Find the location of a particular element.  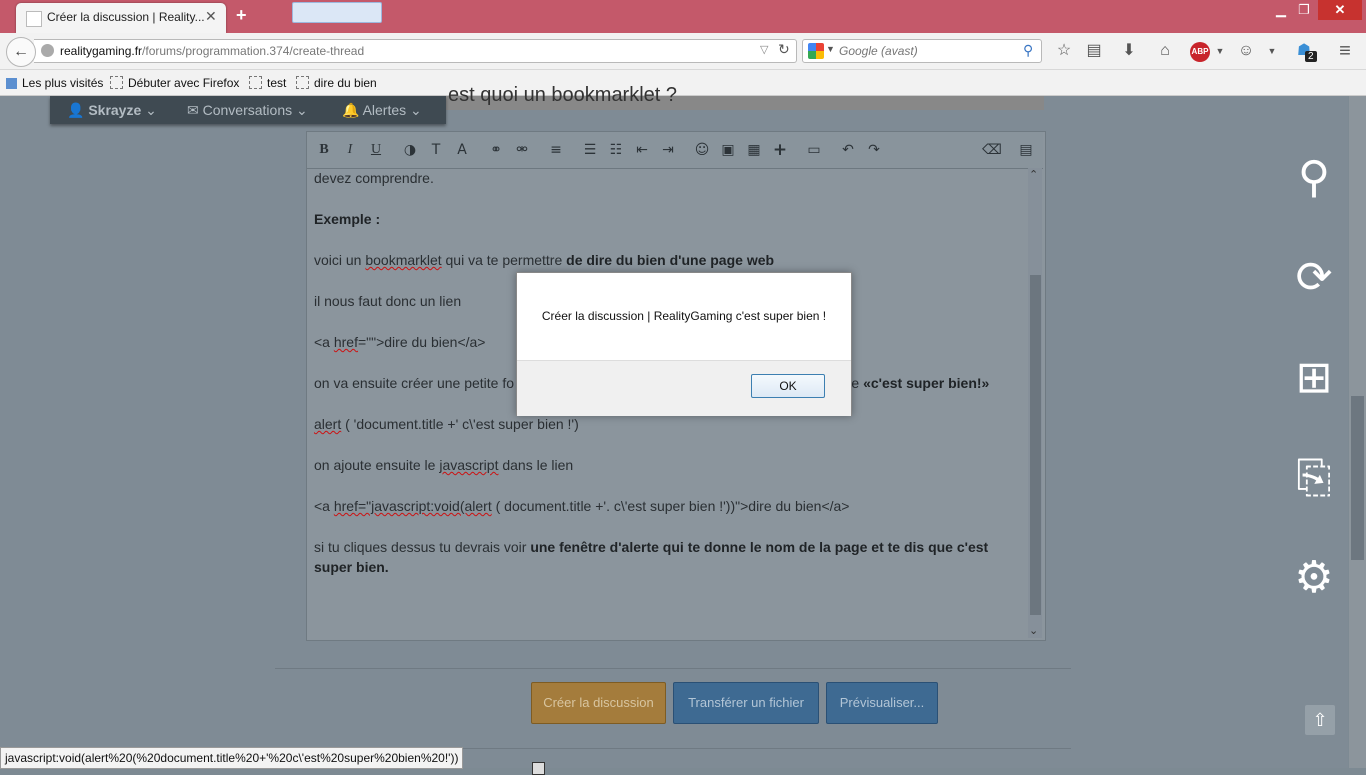

smiley-icon: ☺ is located at coordinates (702, 150).